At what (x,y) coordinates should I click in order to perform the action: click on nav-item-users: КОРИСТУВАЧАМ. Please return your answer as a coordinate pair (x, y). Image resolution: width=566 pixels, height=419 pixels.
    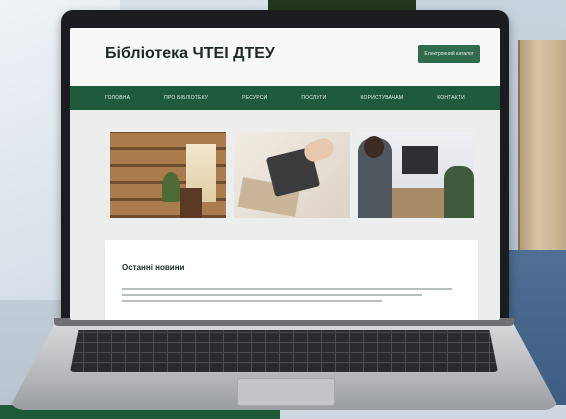
    Looking at the image, I should click on (382, 98).